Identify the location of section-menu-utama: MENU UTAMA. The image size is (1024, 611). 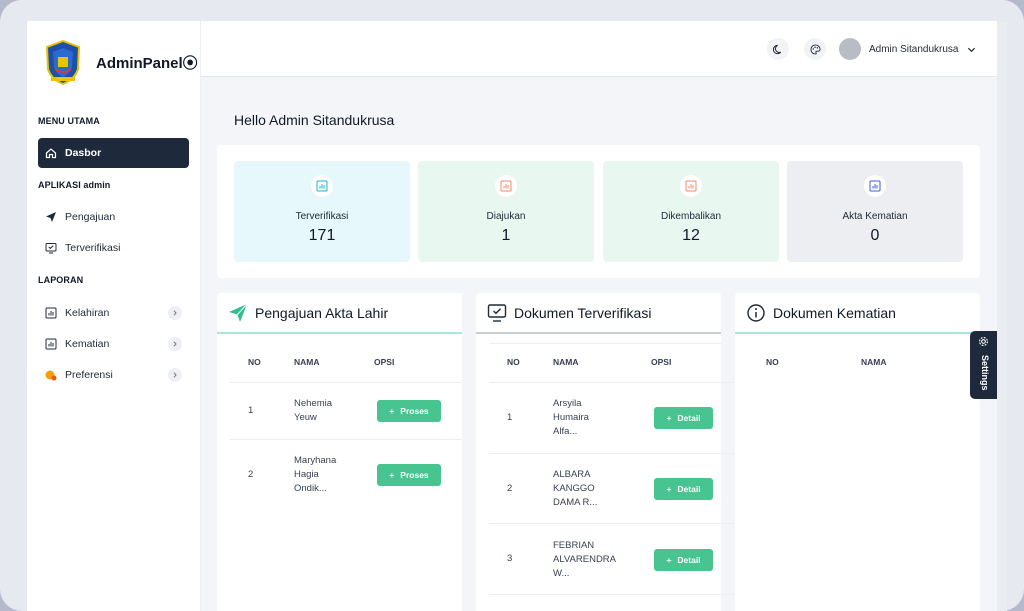
(69, 121).